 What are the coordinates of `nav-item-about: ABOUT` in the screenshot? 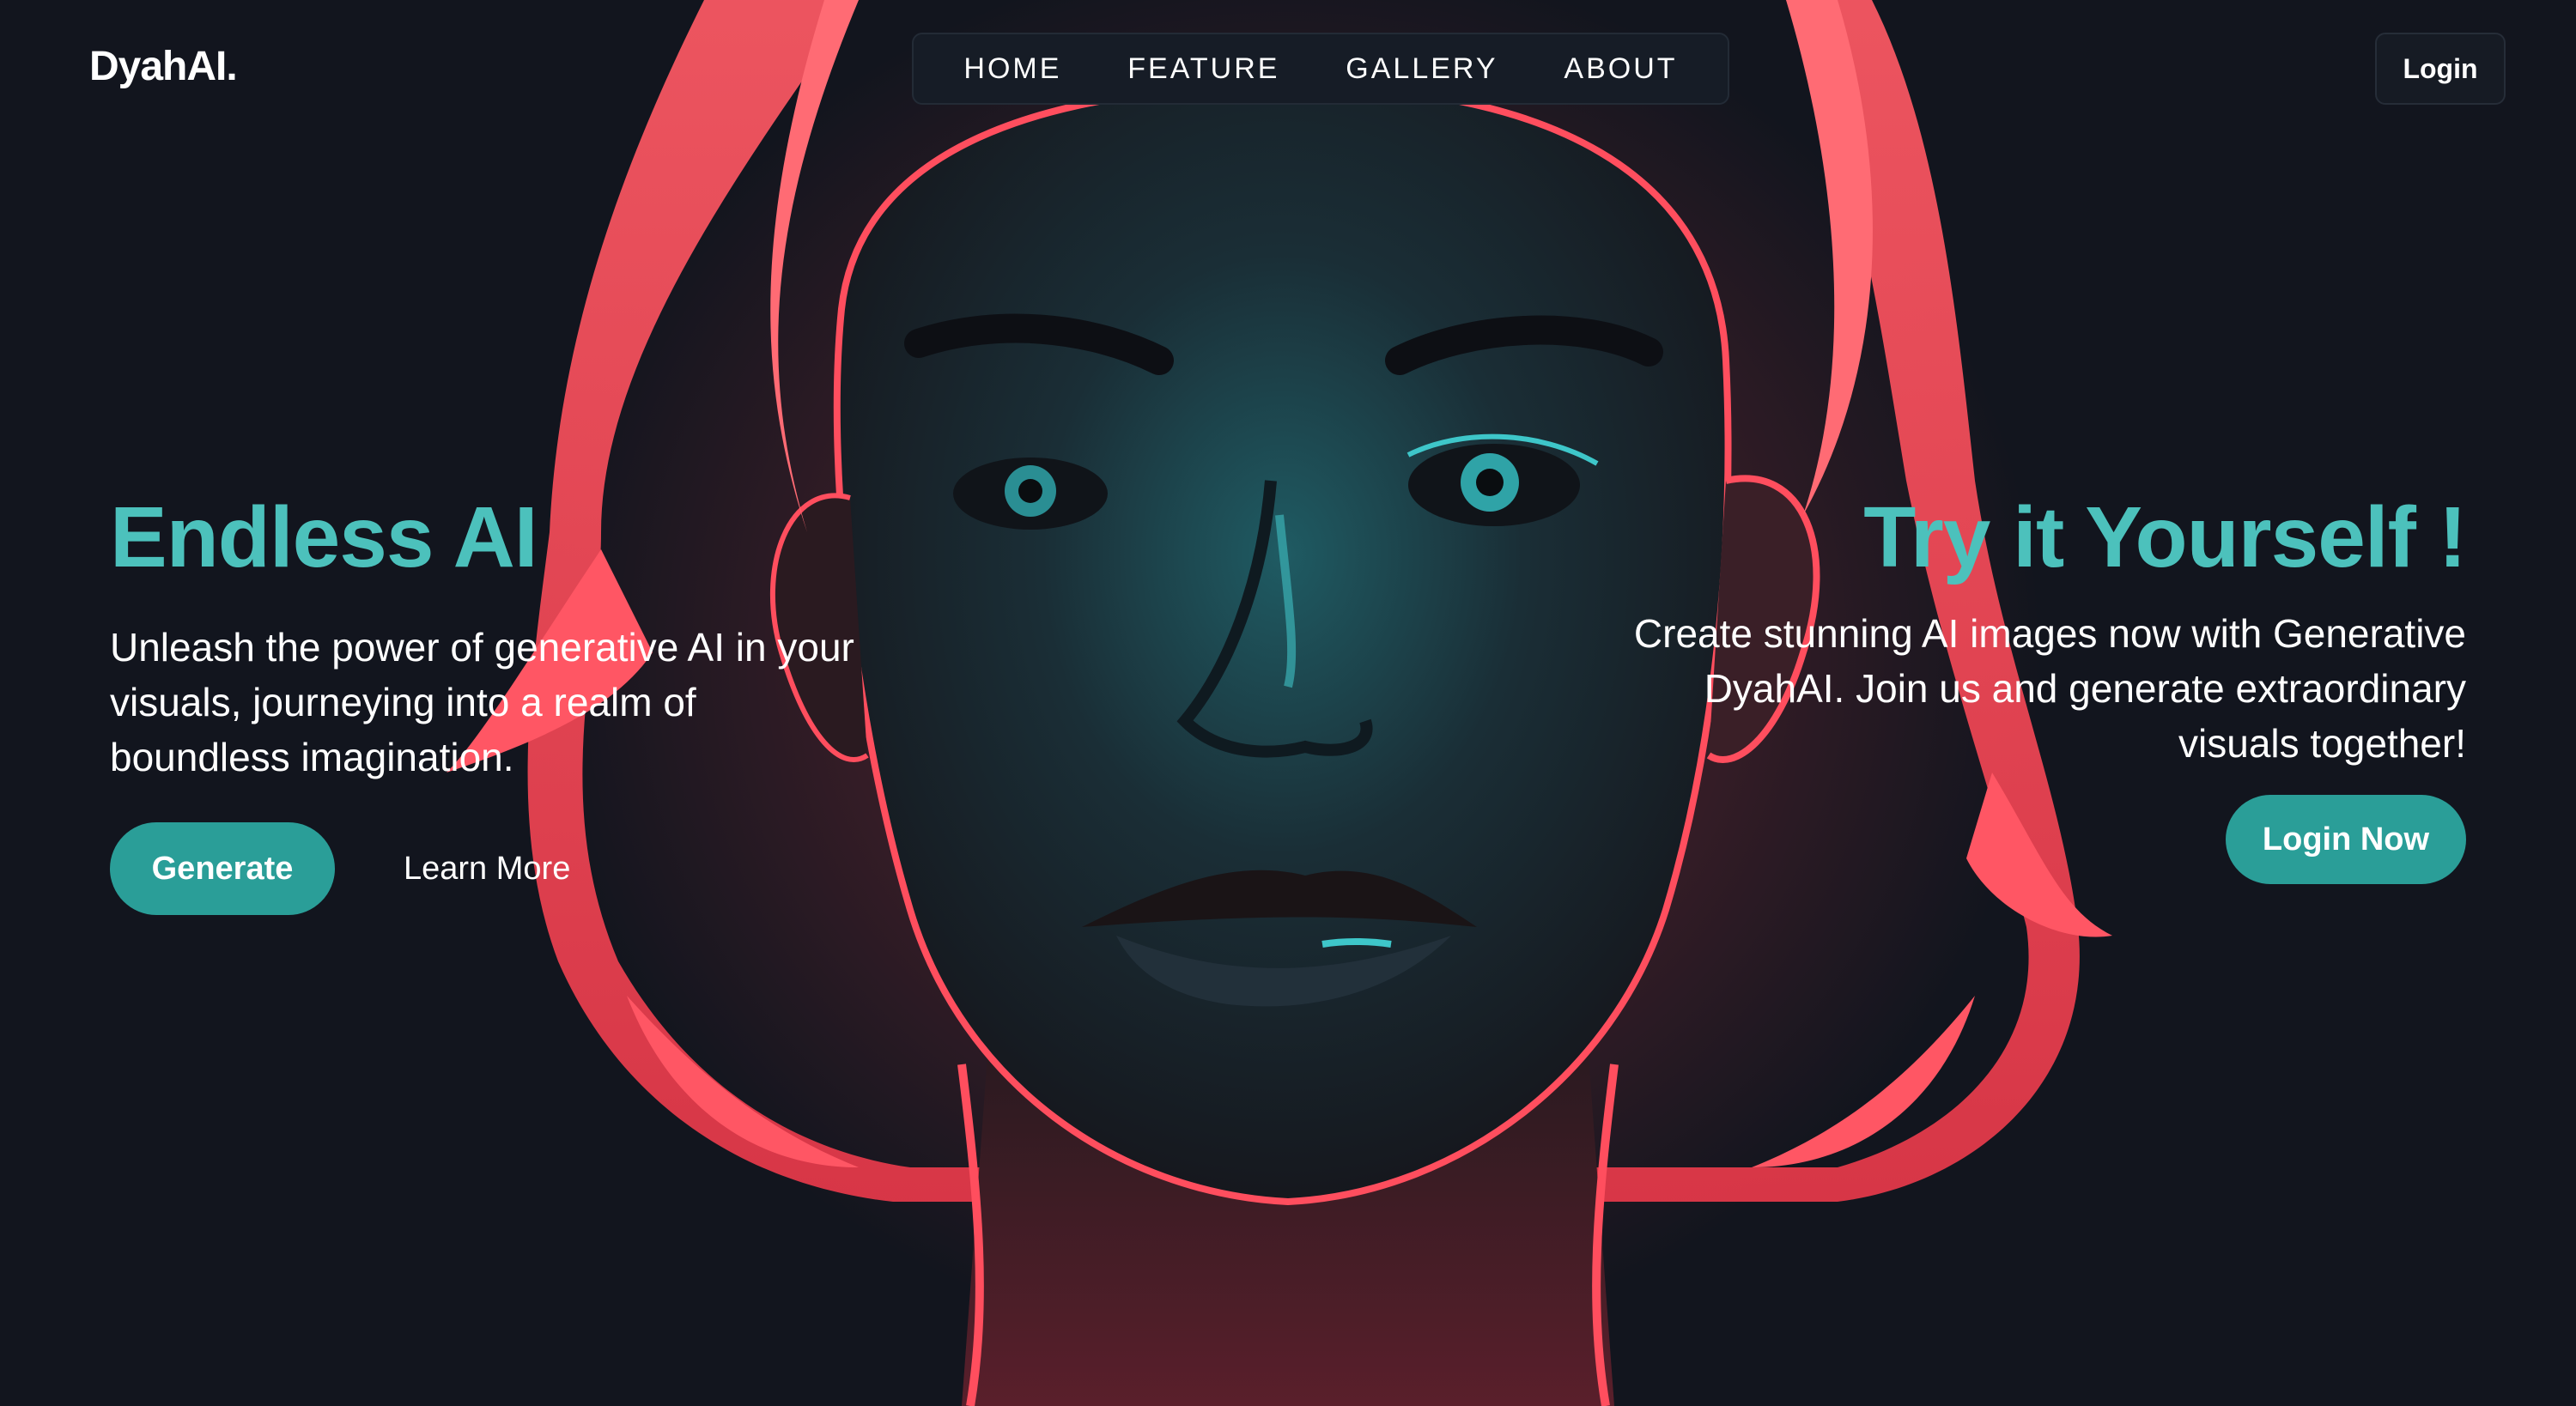 It's located at (1620, 69).